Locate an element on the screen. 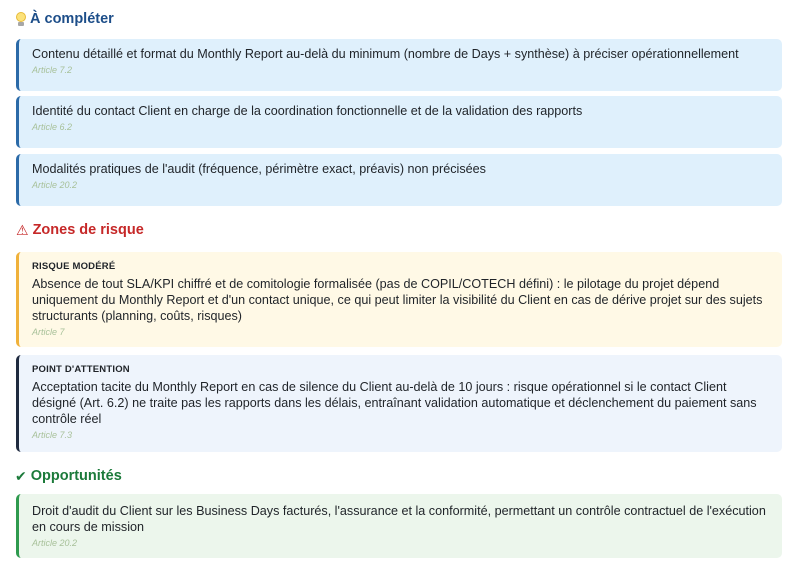  section-header-opportunities: ✔ Opportunités is located at coordinates (68, 476).